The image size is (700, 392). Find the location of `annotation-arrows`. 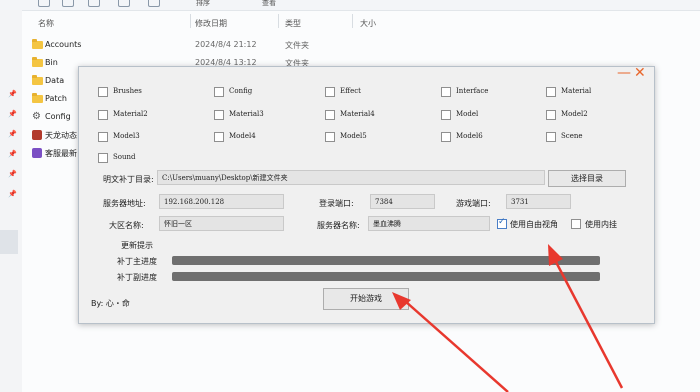

annotation-arrows is located at coordinates (508, 318).